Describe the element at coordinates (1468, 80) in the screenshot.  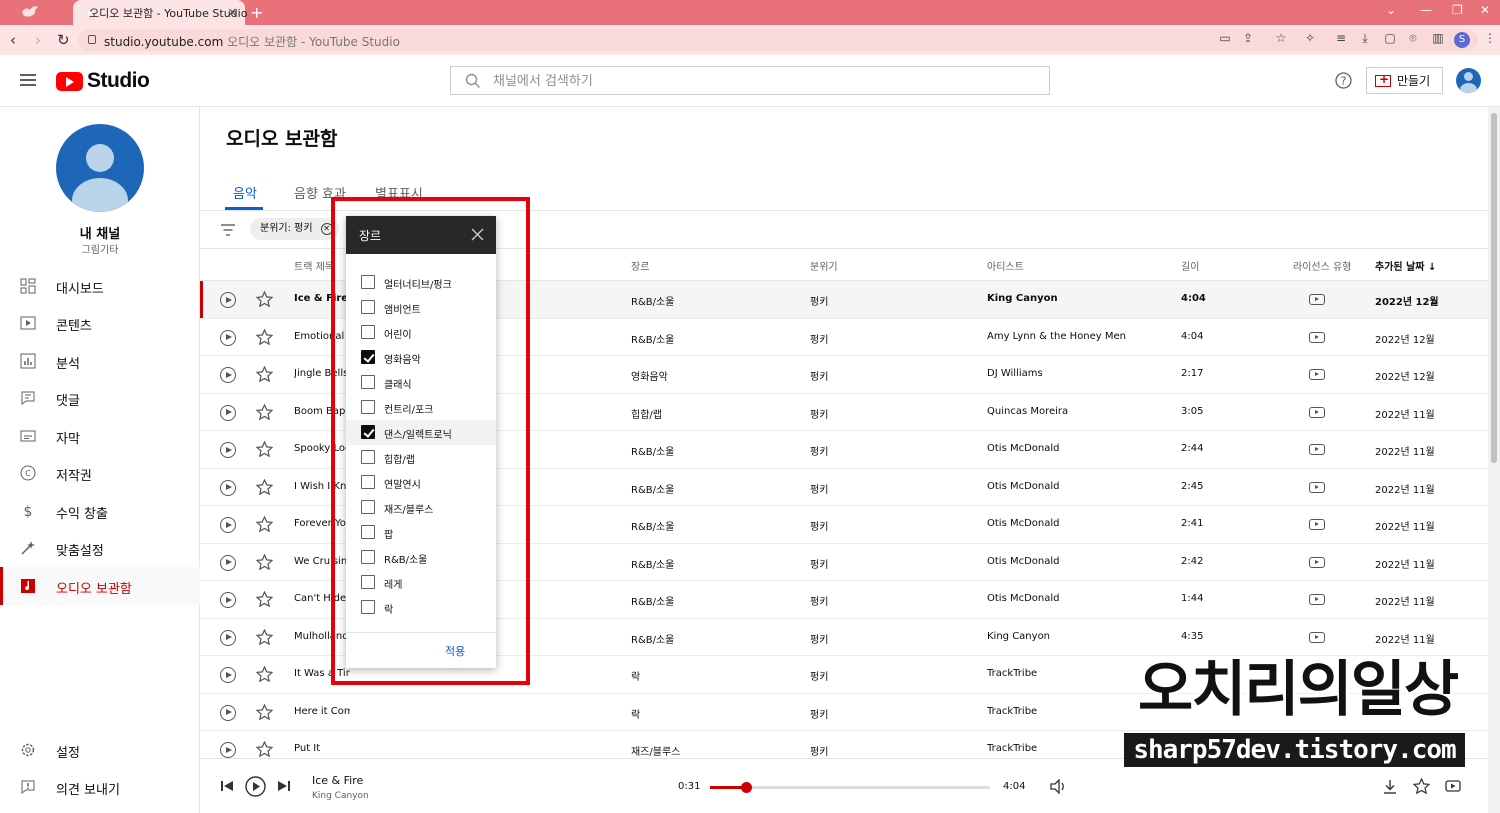
I see `account-avatar` at that location.